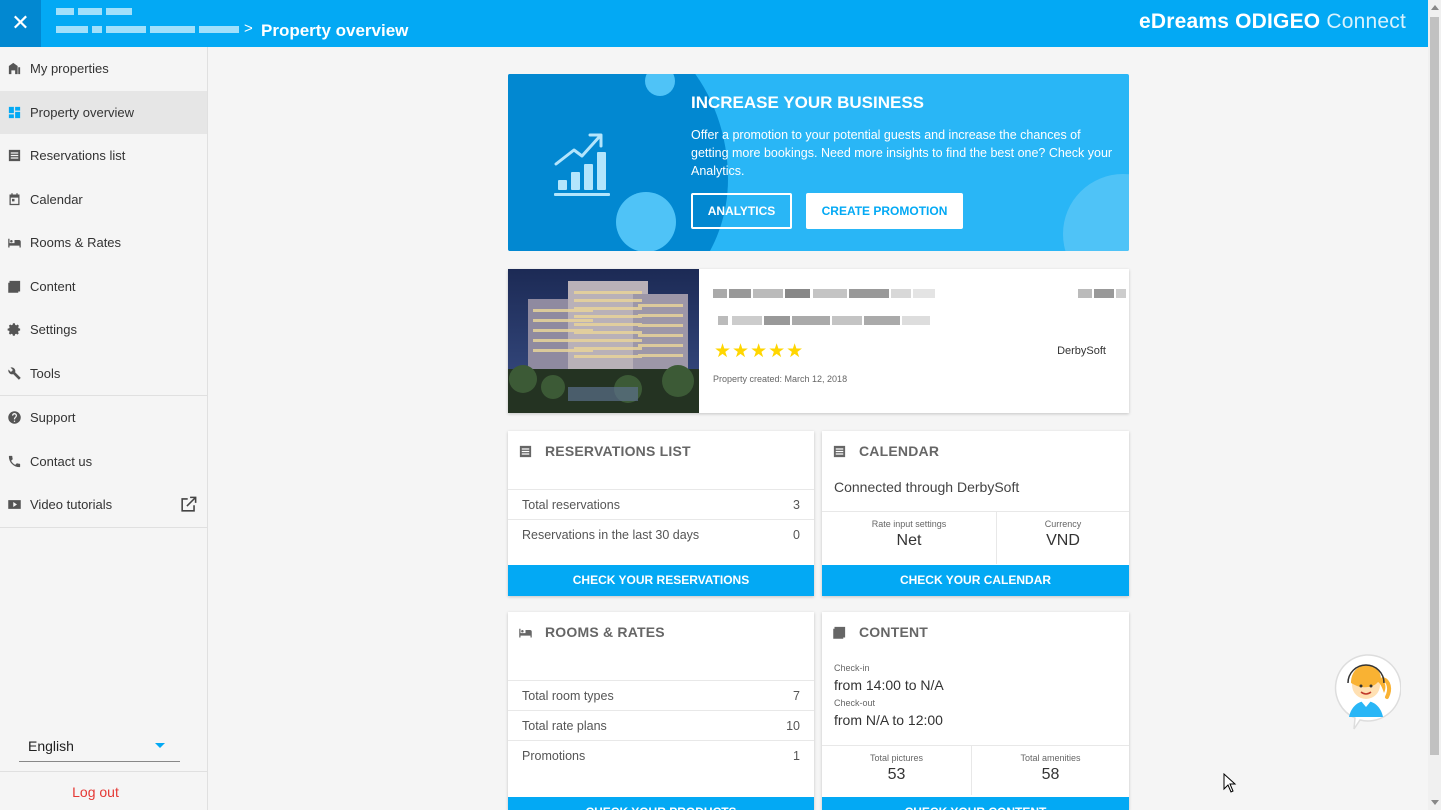 Image resolution: width=1441 pixels, height=810 pixels. What do you see at coordinates (796, 756) in the screenshot?
I see `row-value: 1` at bounding box center [796, 756].